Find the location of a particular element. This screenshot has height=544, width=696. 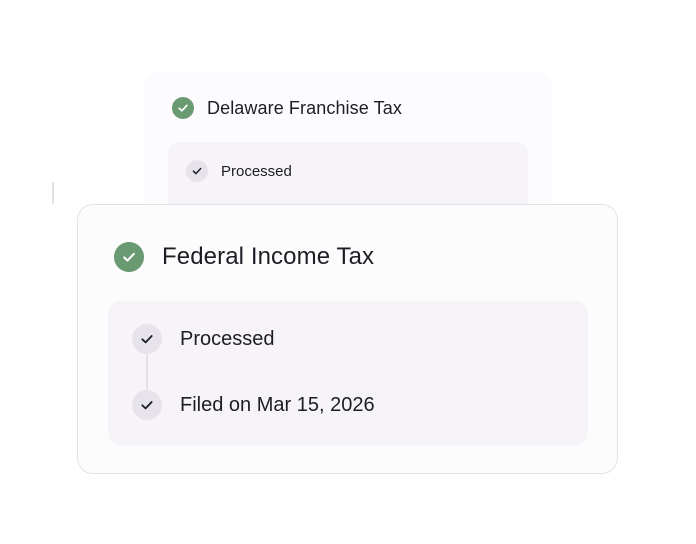

tax-card-header: Federal Income Tax is located at coordinates (244, 257).